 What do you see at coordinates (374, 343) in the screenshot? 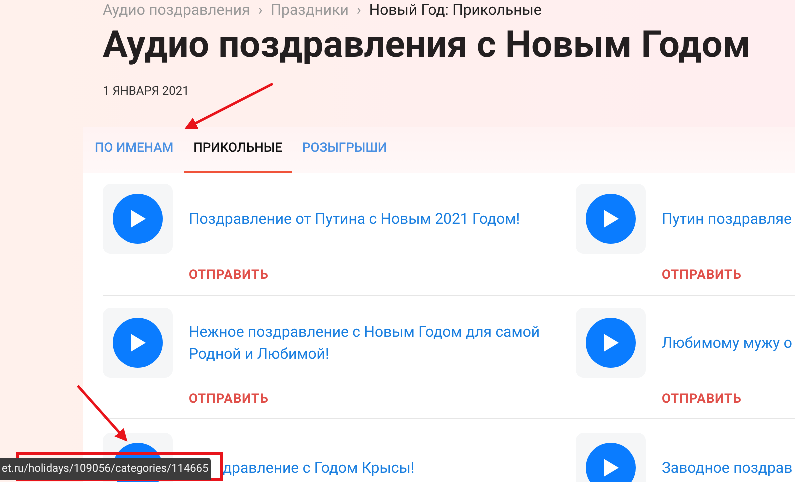
I see `greeting-title-link: Нежное поздравление с Новым Годом для самой Родной и Любимой!` at bounding box center [374, 343].